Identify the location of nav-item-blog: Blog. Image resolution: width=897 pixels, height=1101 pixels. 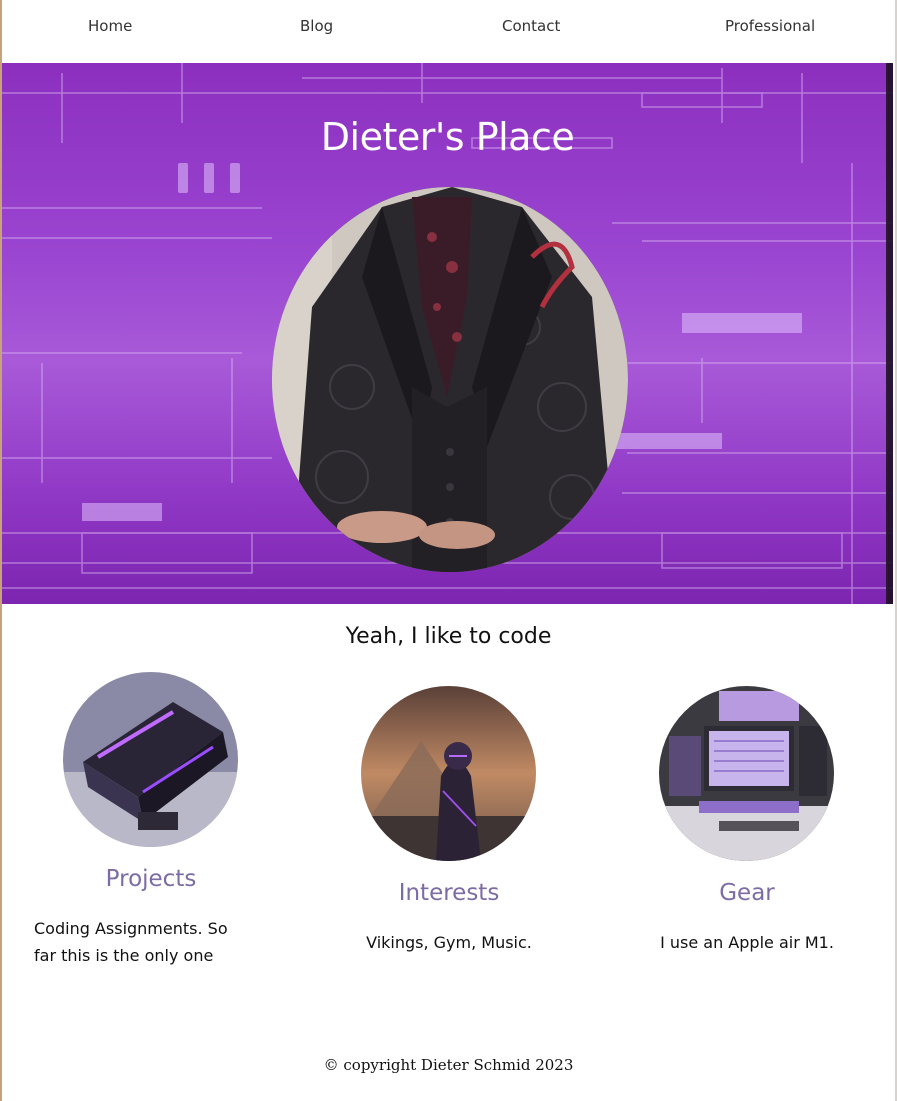
(316, 26).